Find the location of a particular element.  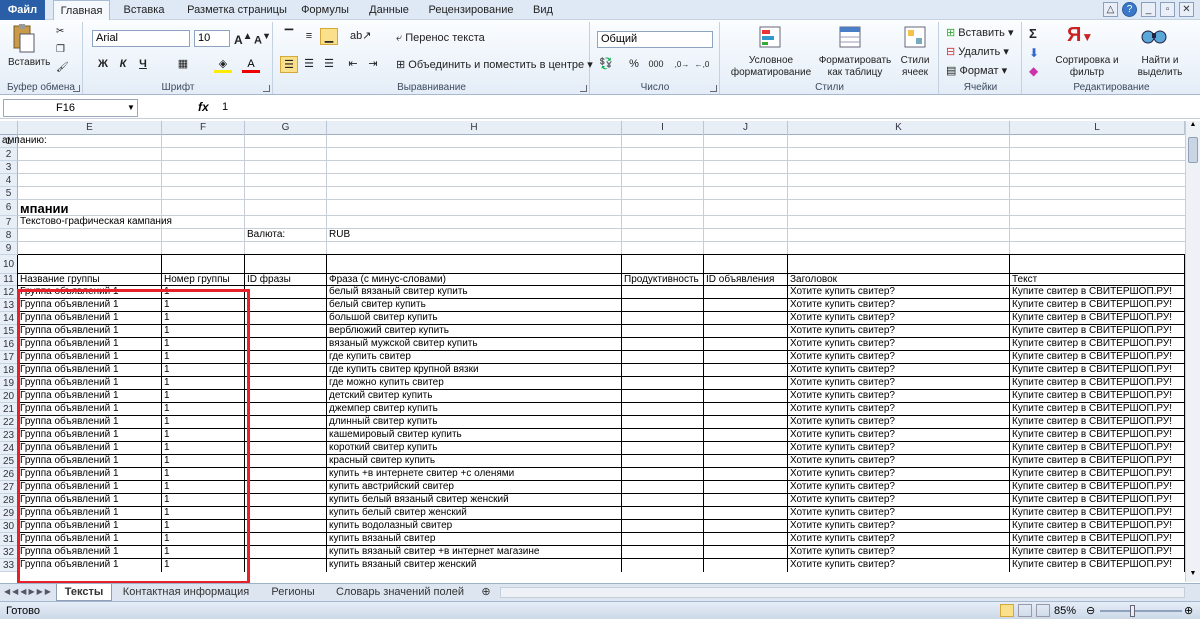

clear-icon: ◆ is located at coordinates (1033, 71).